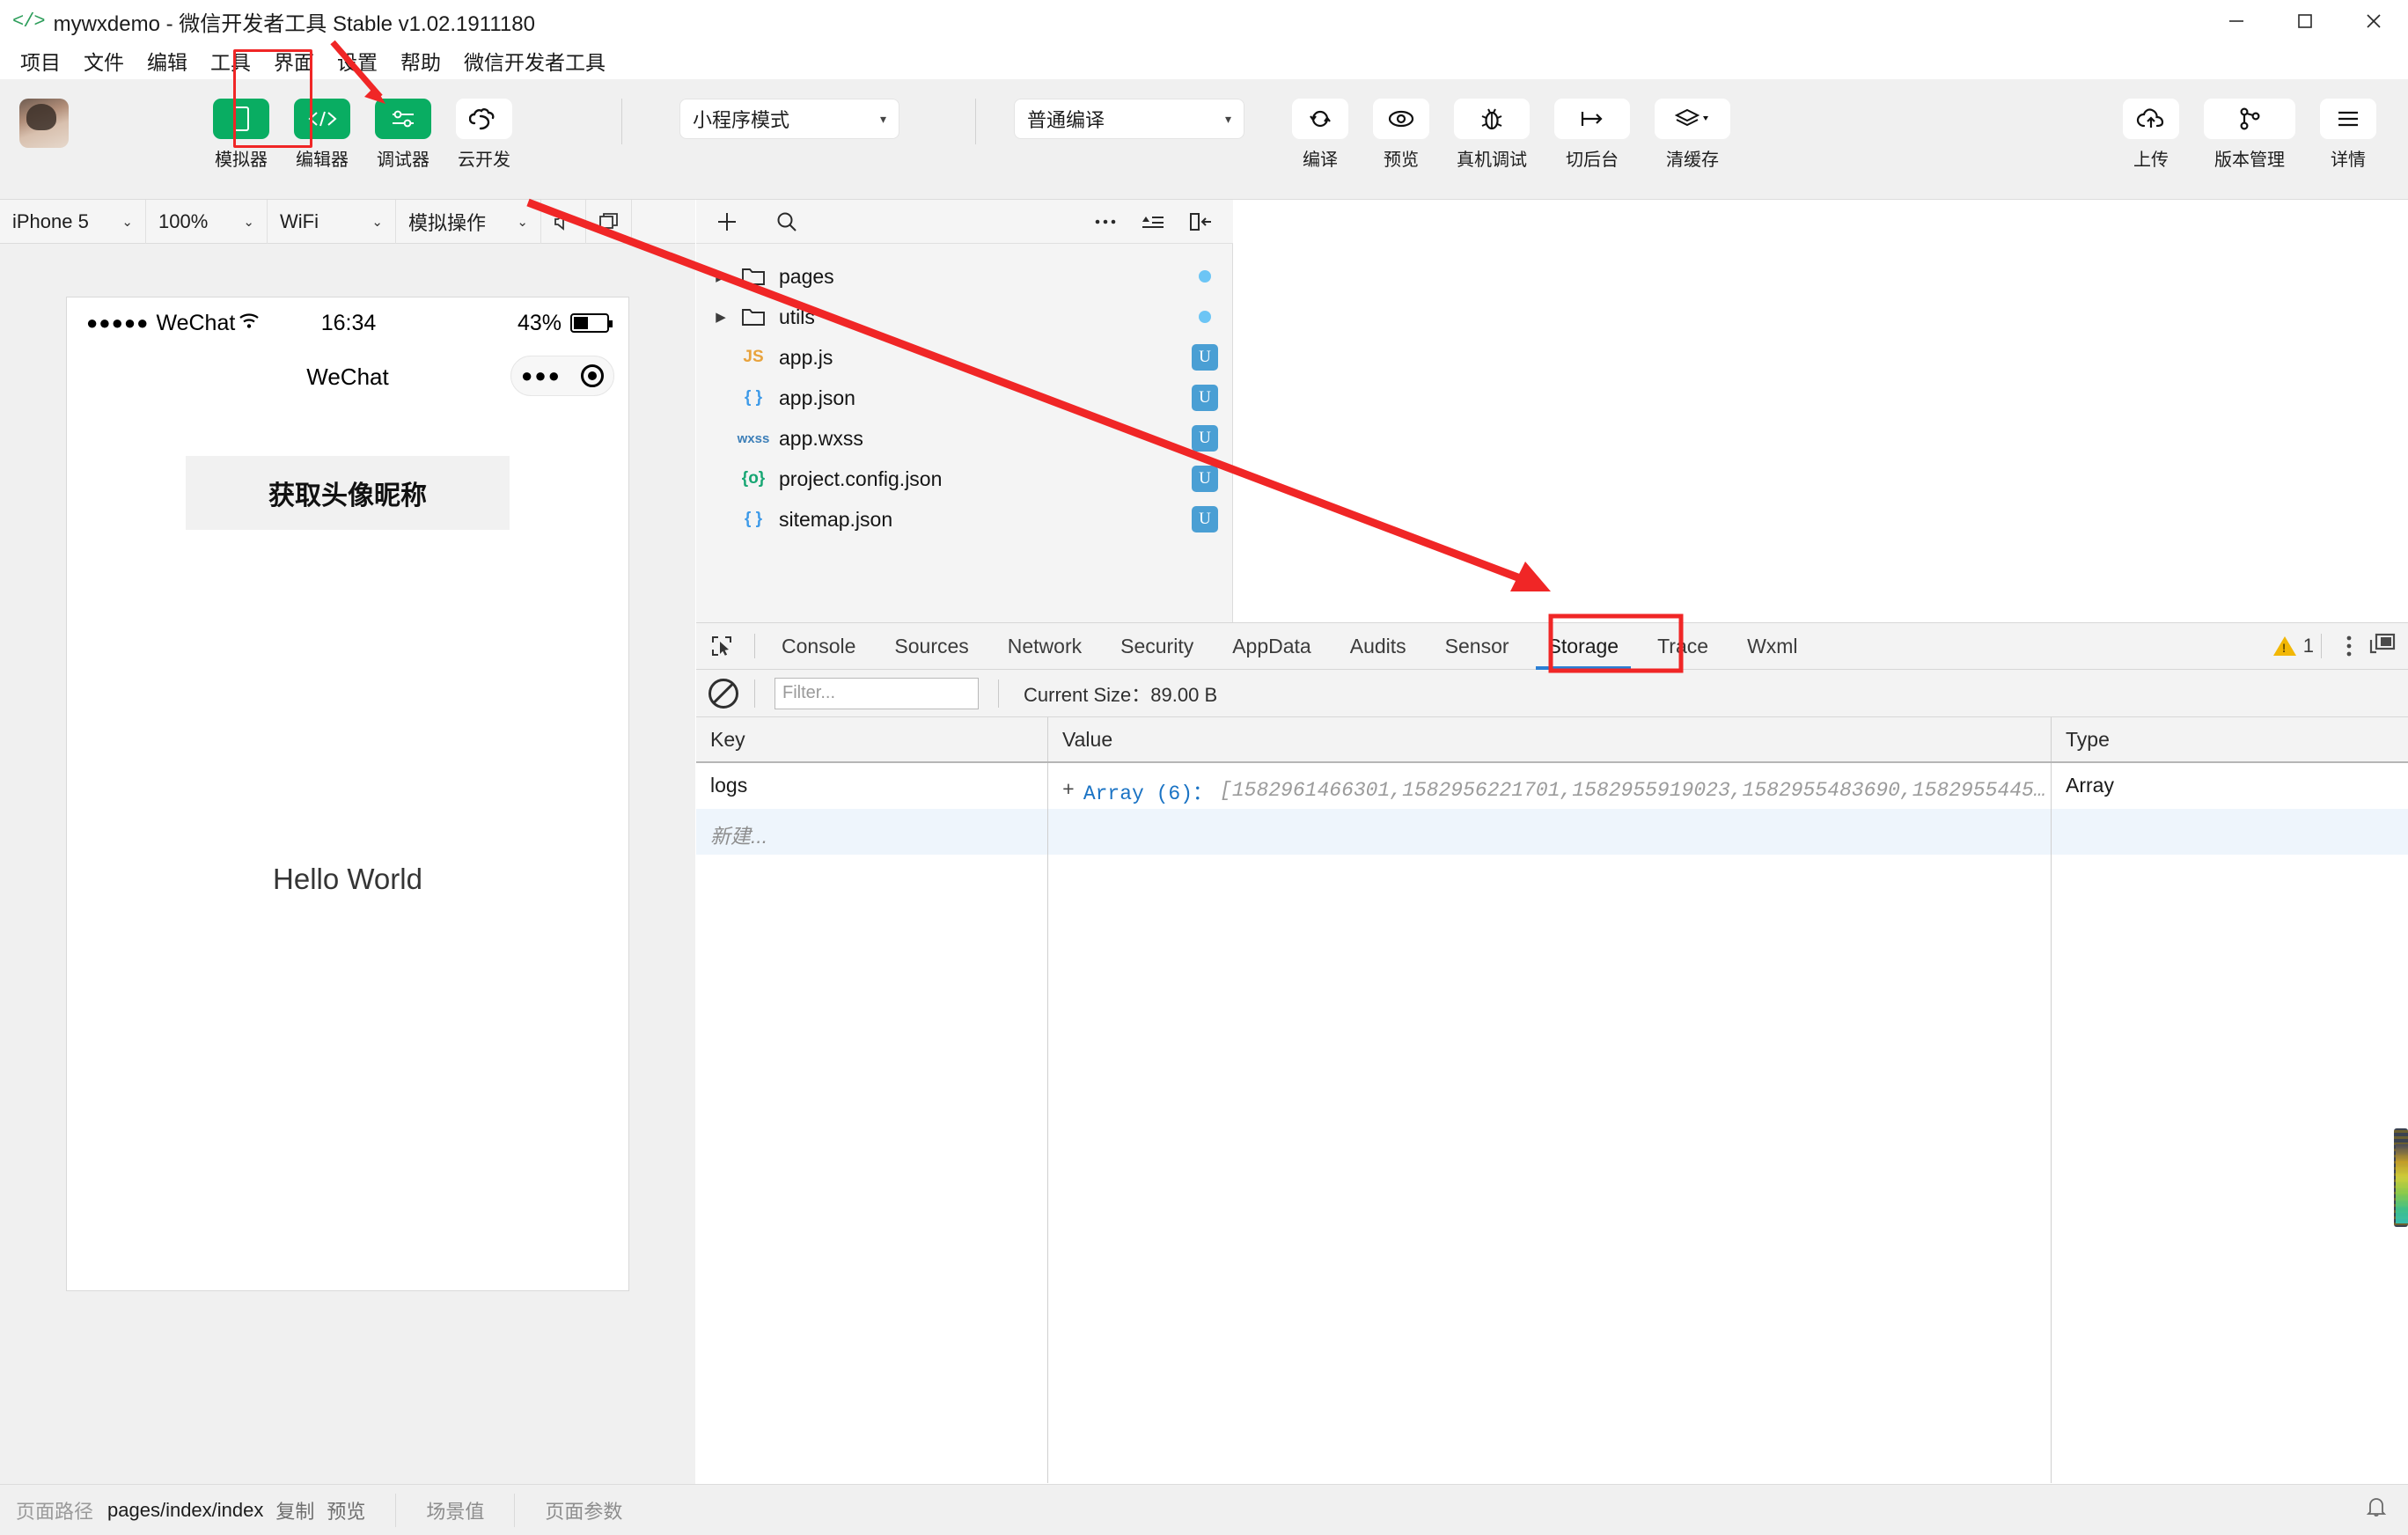  What do you see at coordinates (609, 221) in the screenshot?
I see `screens-icon` at bounding box center [609, 221].